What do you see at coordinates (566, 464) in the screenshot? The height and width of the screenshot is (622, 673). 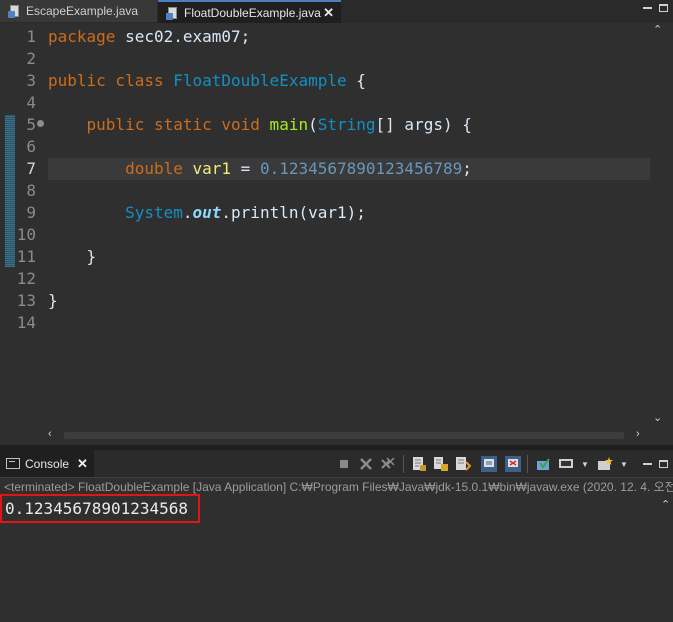 I see `display-console-icon` at bounding box center [566, 464].